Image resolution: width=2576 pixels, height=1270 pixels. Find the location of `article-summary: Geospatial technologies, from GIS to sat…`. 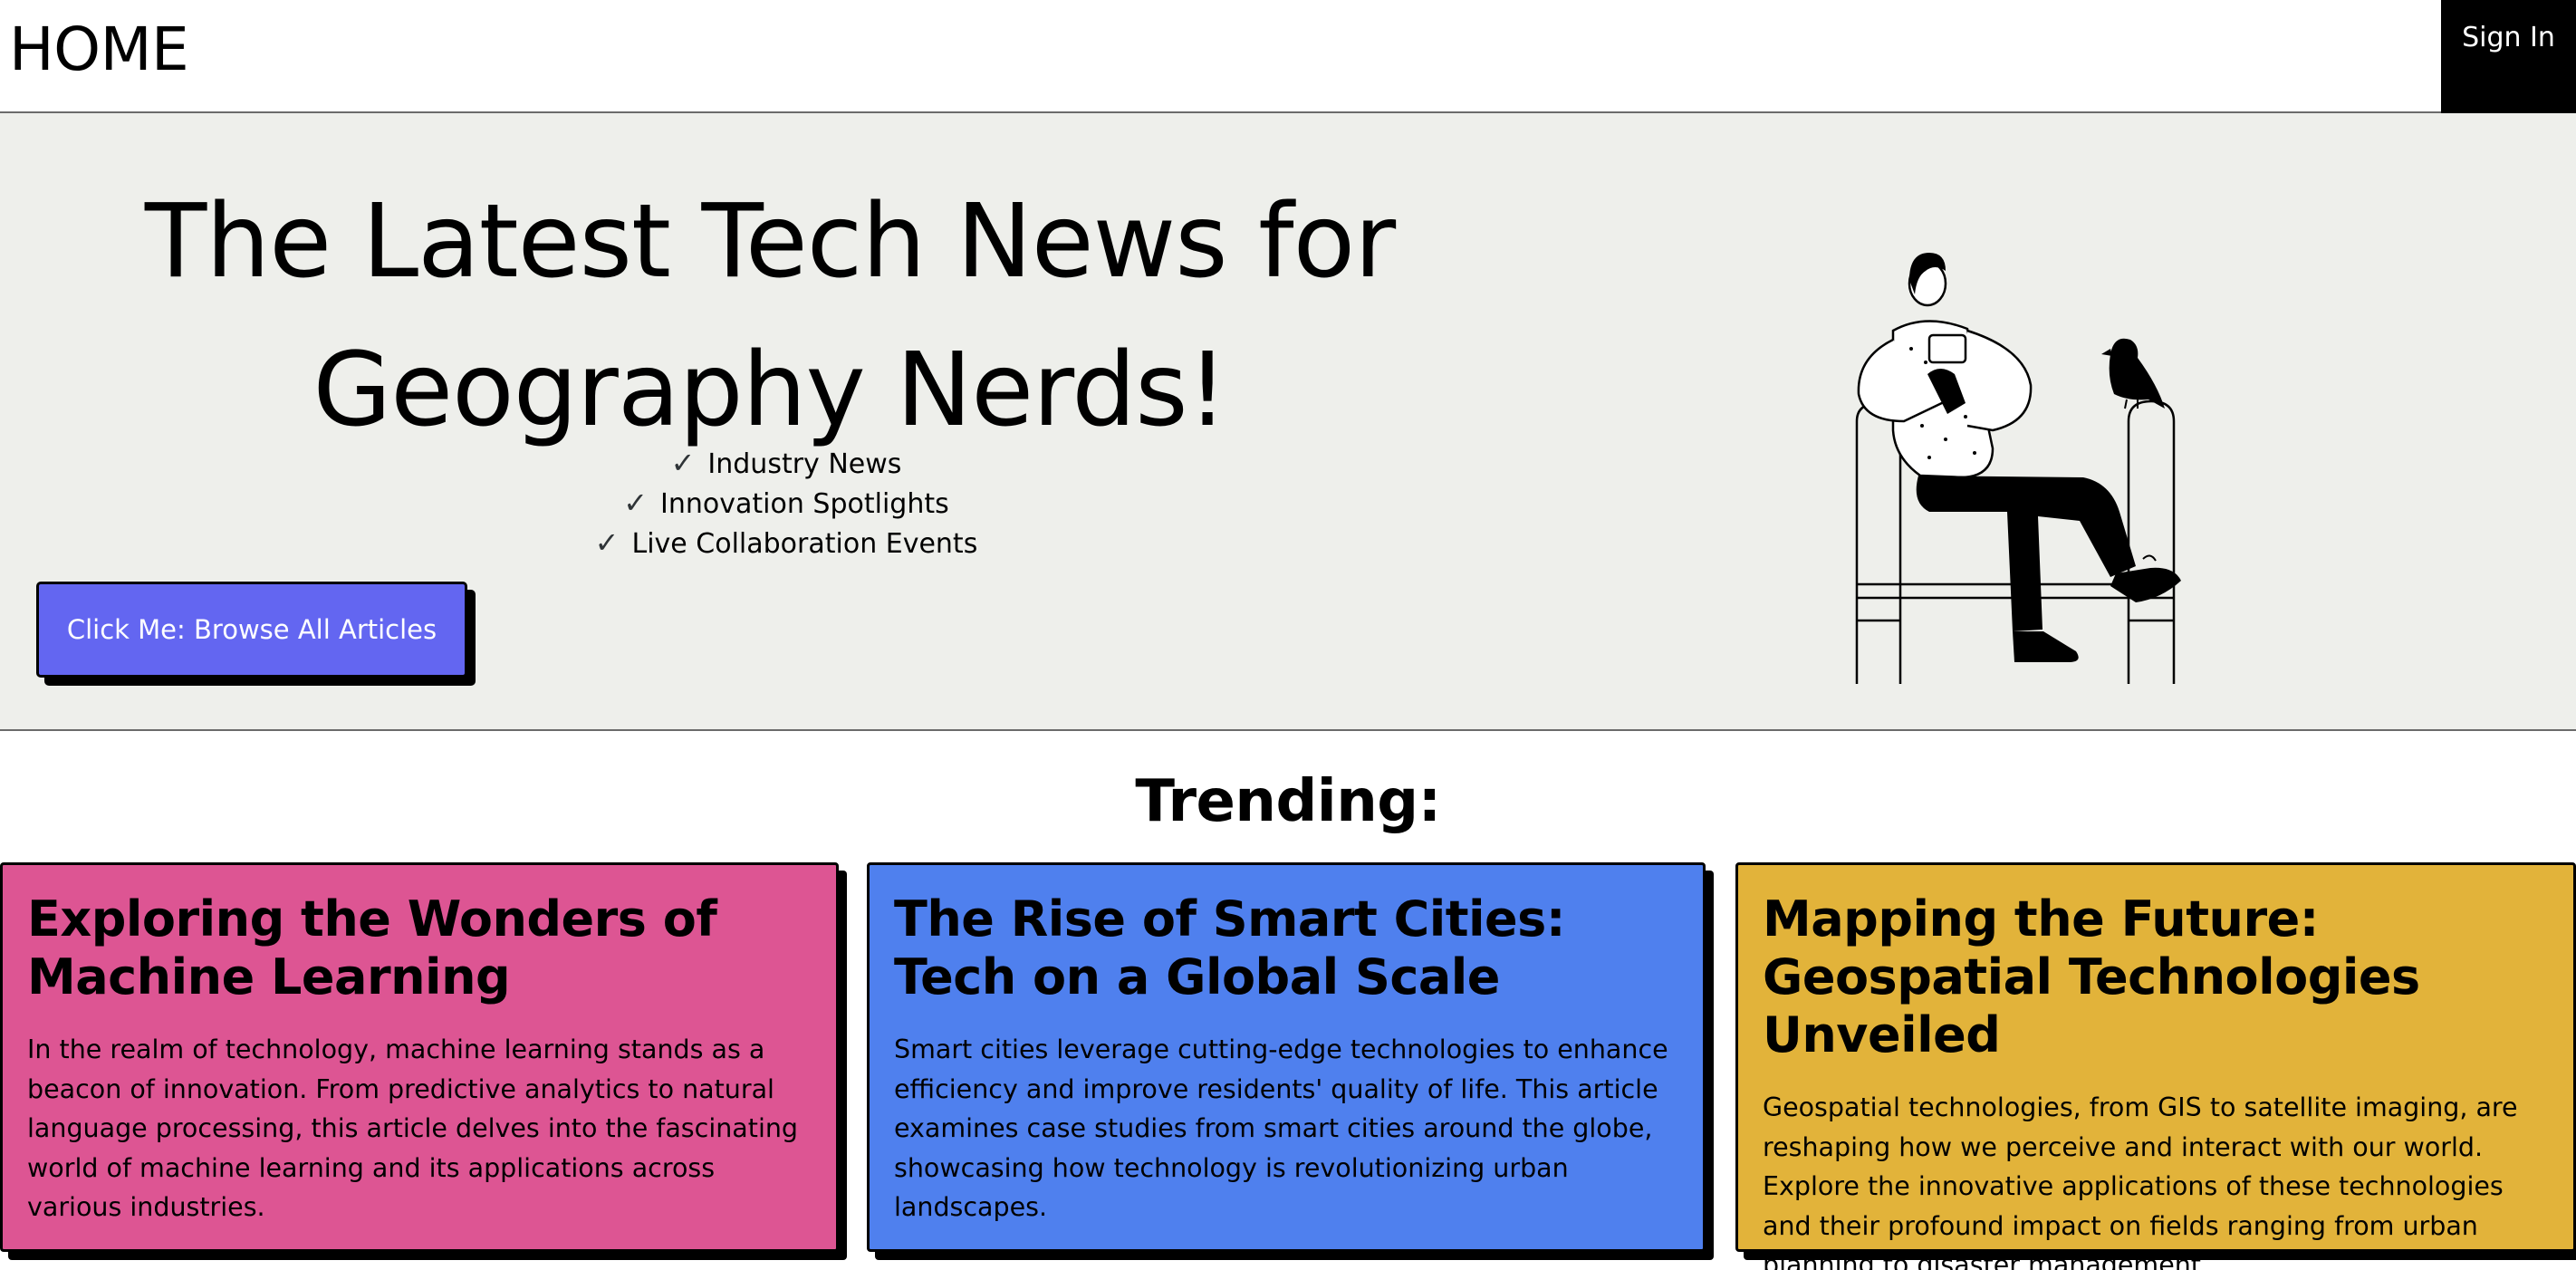

article-summary: Geospatial technologies, from GIS to sat… is located at coordinates (2140, 1181).